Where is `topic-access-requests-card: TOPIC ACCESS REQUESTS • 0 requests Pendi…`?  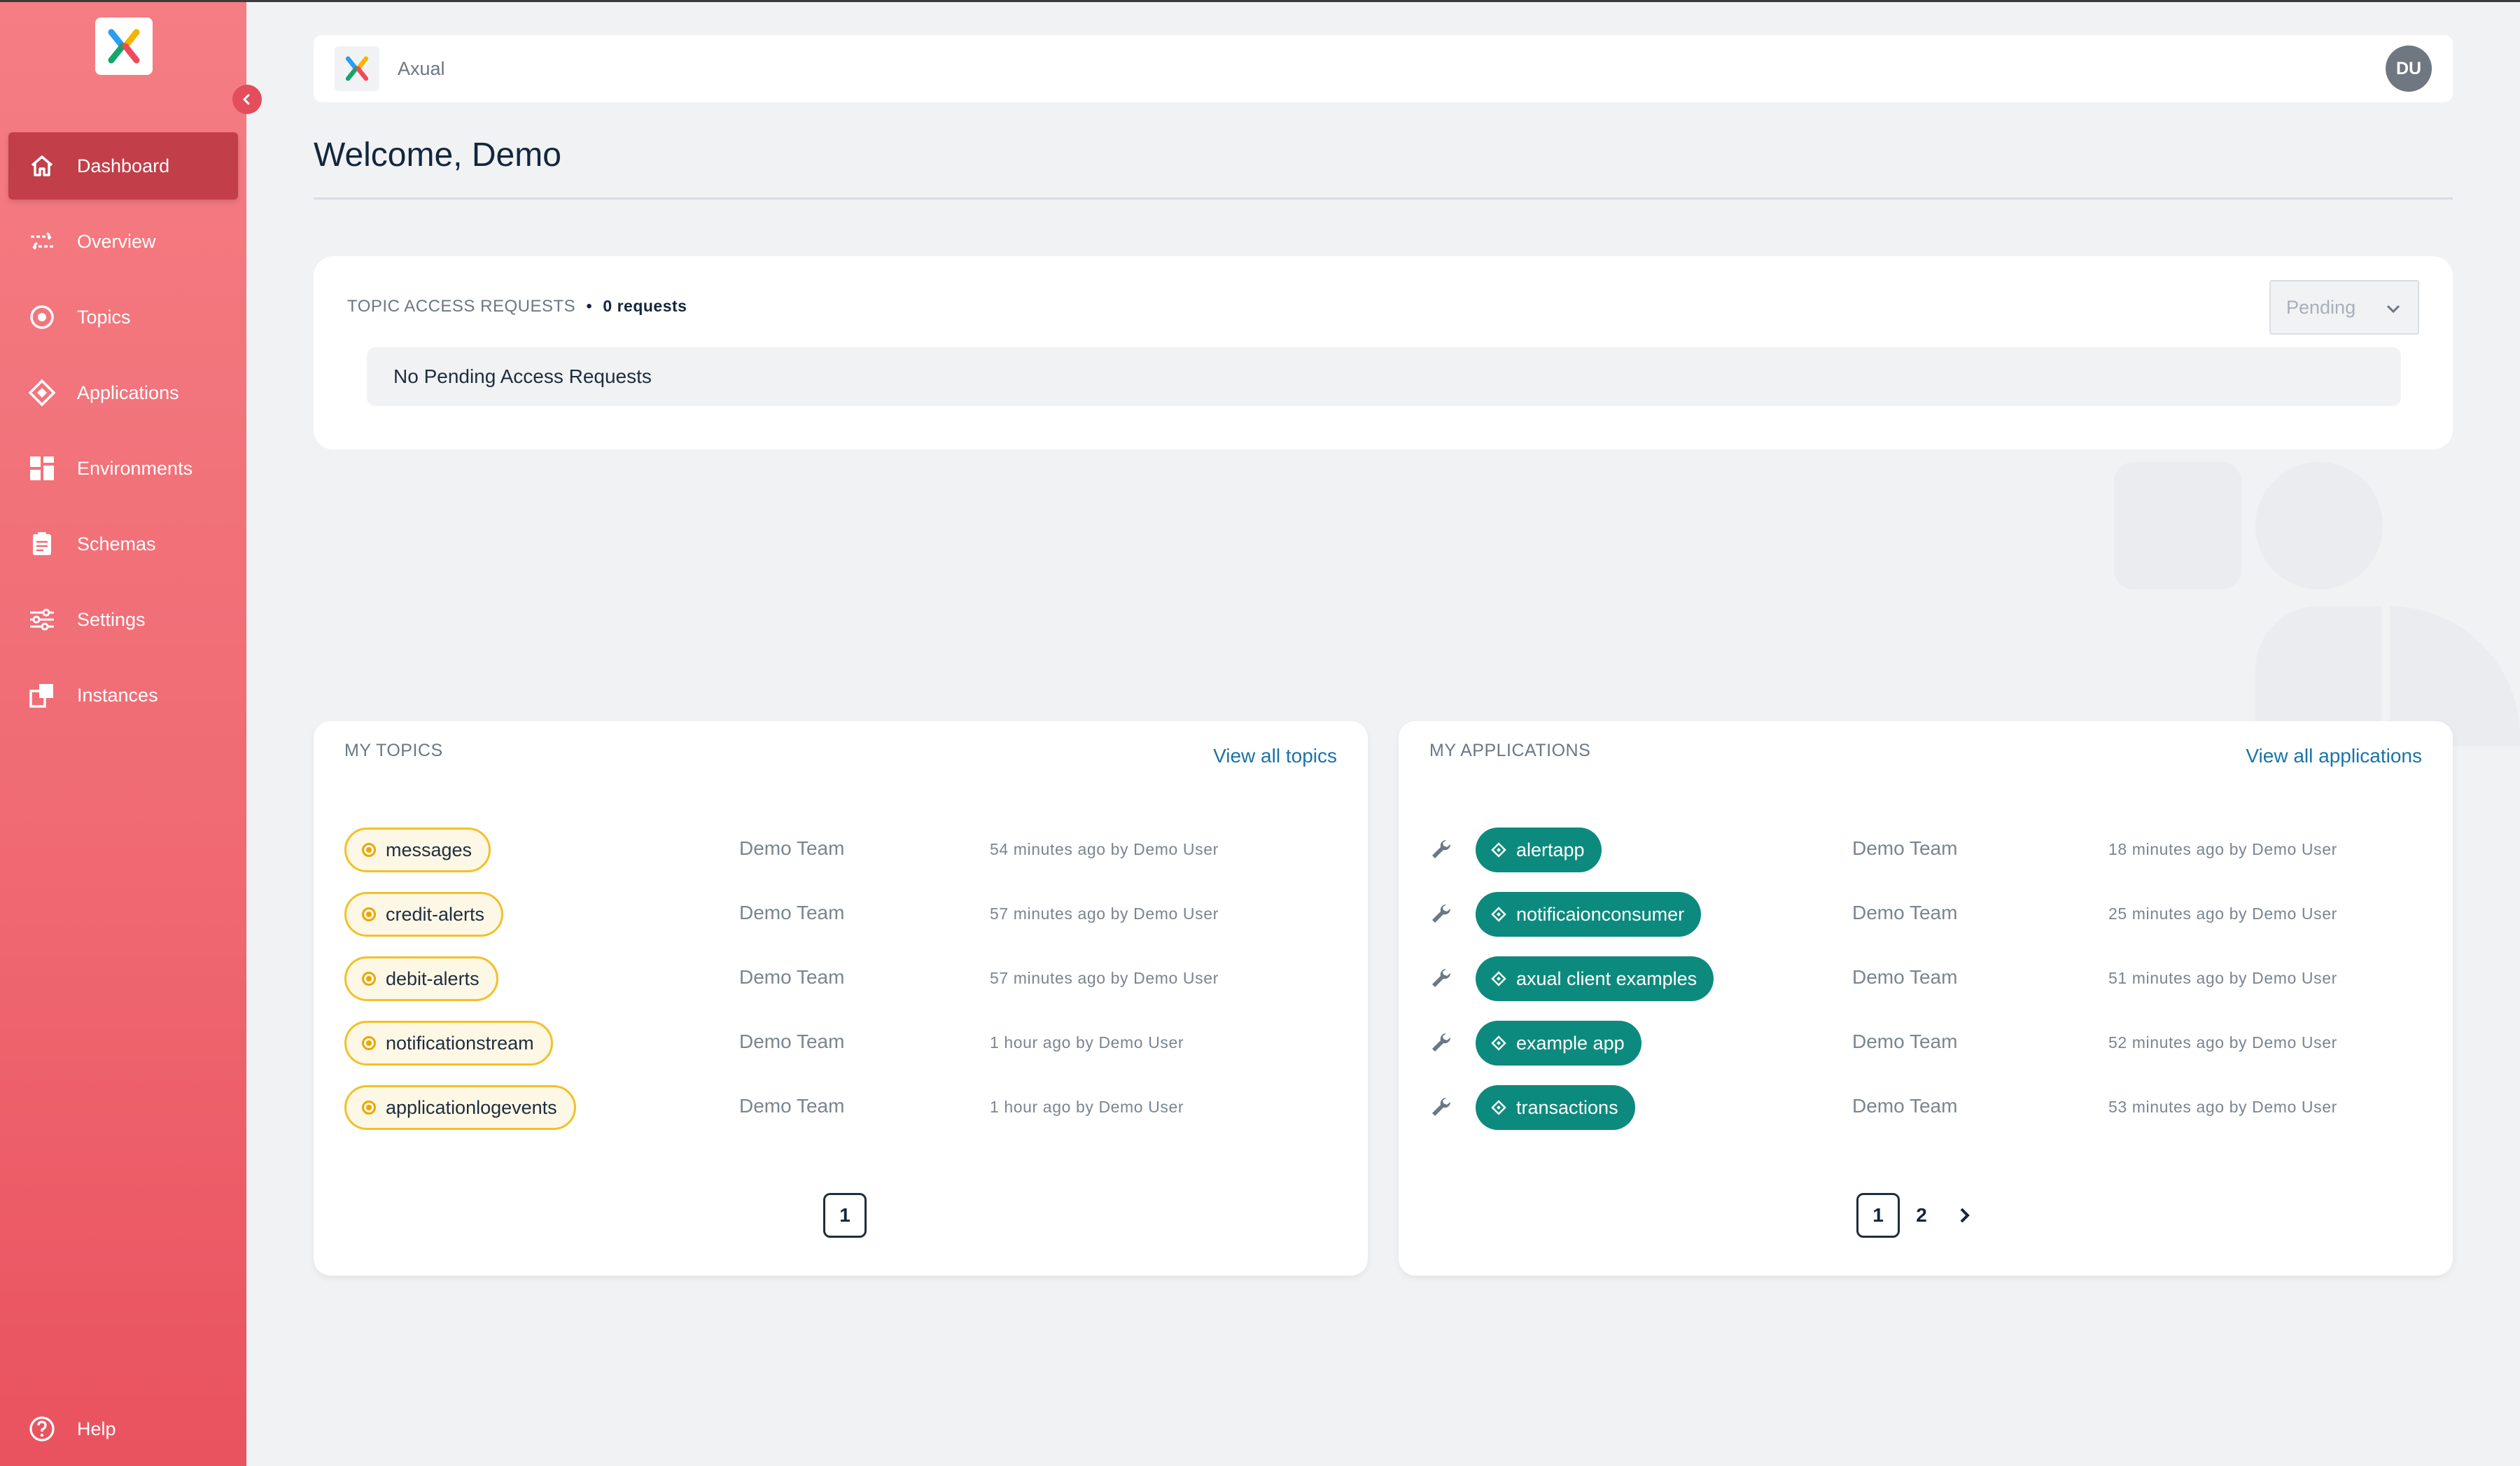 topic-access-requests-card: TOPIC ACCESS REQUESTS • 0 requests Pendi… is located at coordinates (1383, 352).